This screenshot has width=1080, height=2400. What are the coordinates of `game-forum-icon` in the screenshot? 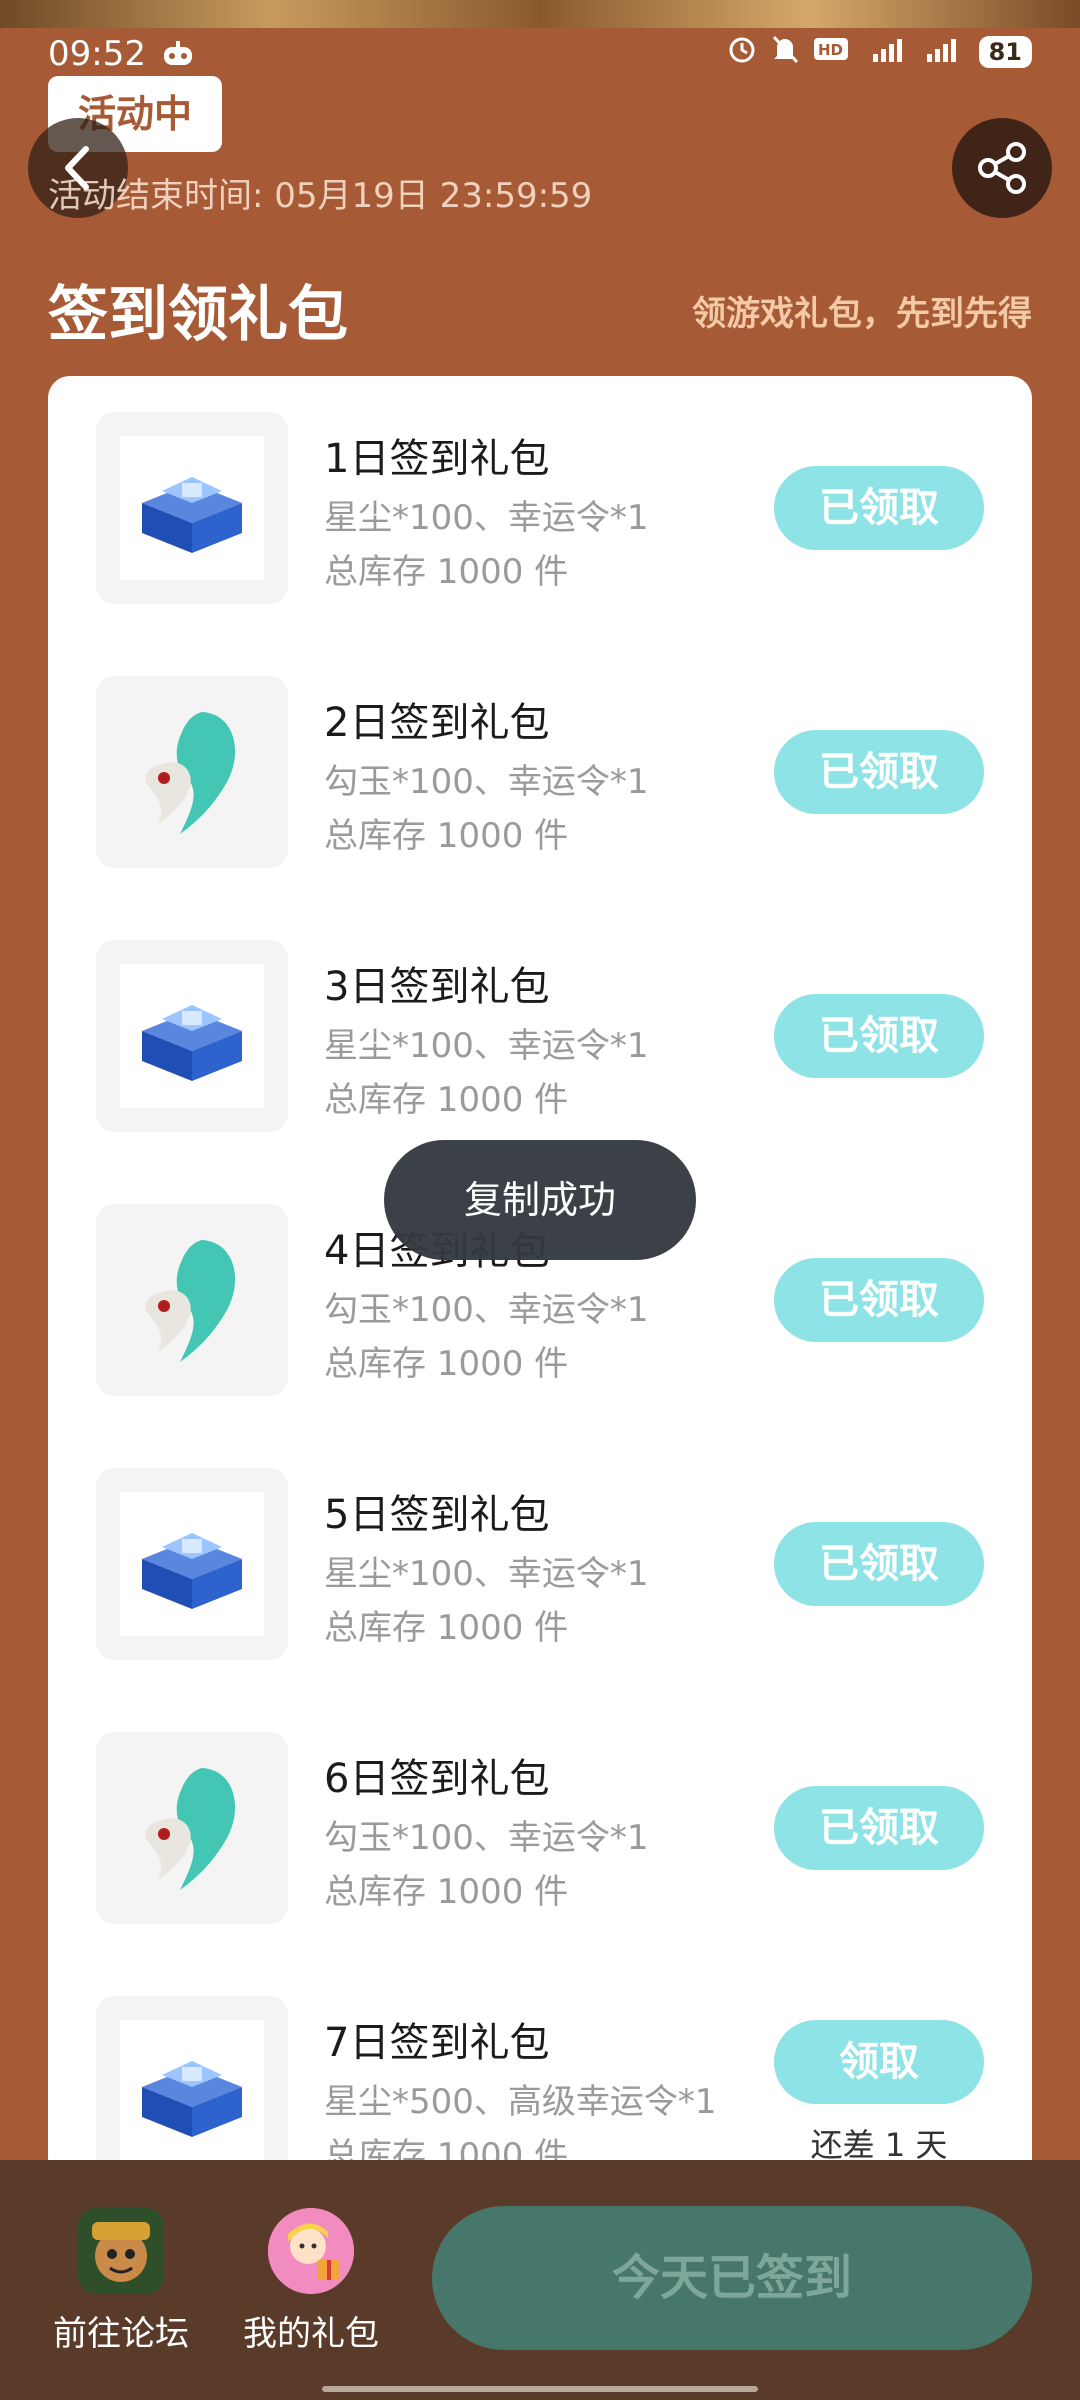 It's located at (121, 2251).